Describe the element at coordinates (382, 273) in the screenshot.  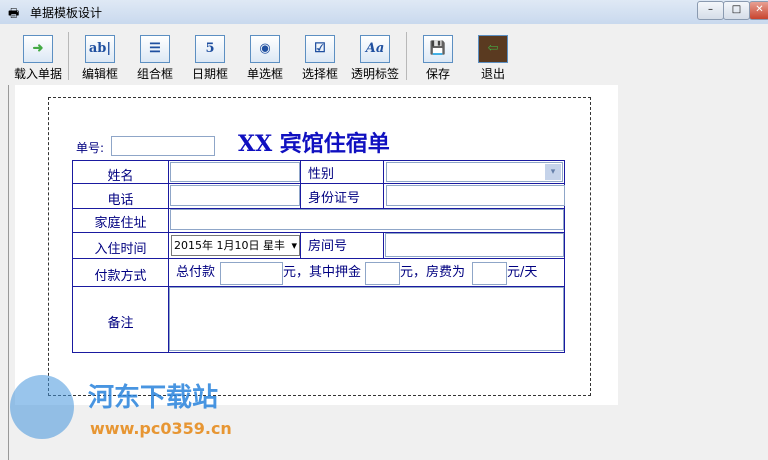
I see `deposit-input` at that location.